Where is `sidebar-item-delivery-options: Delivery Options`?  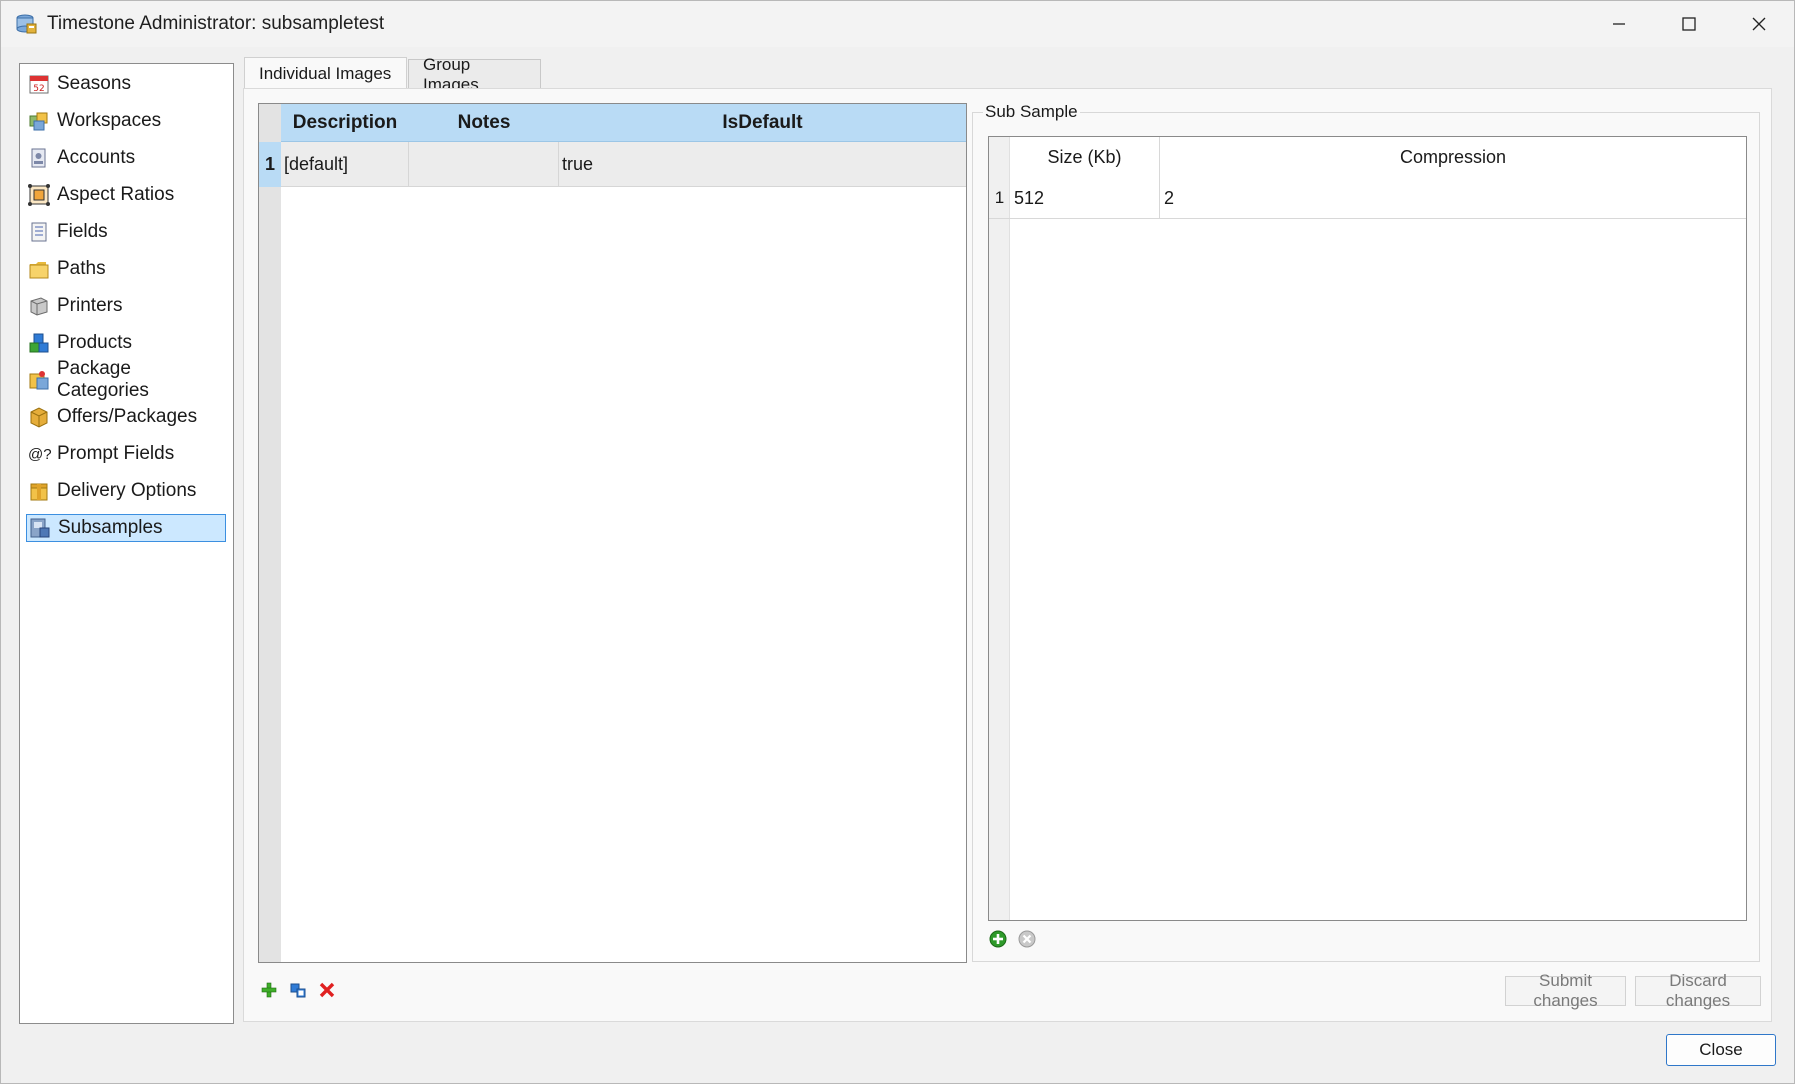
sidebar-item-delivery-options: Delivery Options is located at coordinates (126, 491).